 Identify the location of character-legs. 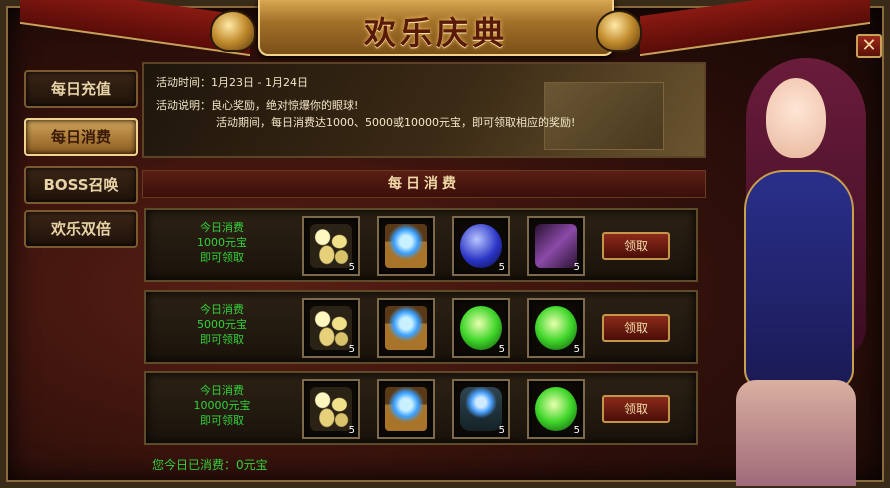
(796, 433).